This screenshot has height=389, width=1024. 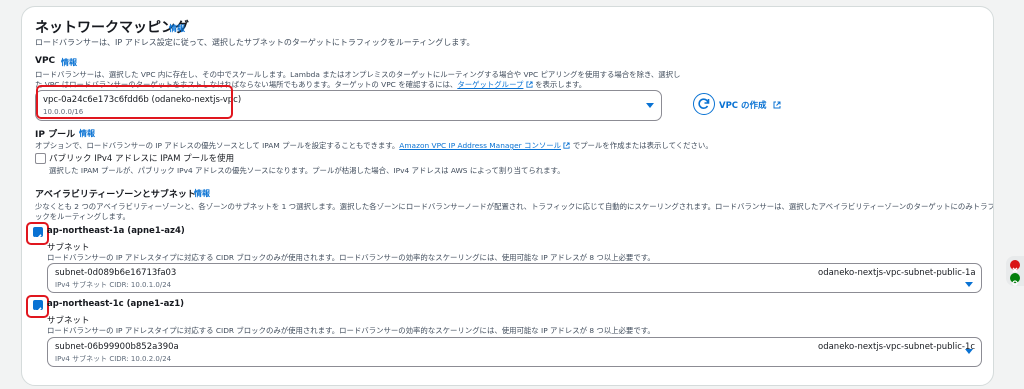 What do you see at coordinates (117, 347) in the screenshot?
I see `subnet-id-1c: subnet-06b99900b852a390a` at bounding box center [117, 347].